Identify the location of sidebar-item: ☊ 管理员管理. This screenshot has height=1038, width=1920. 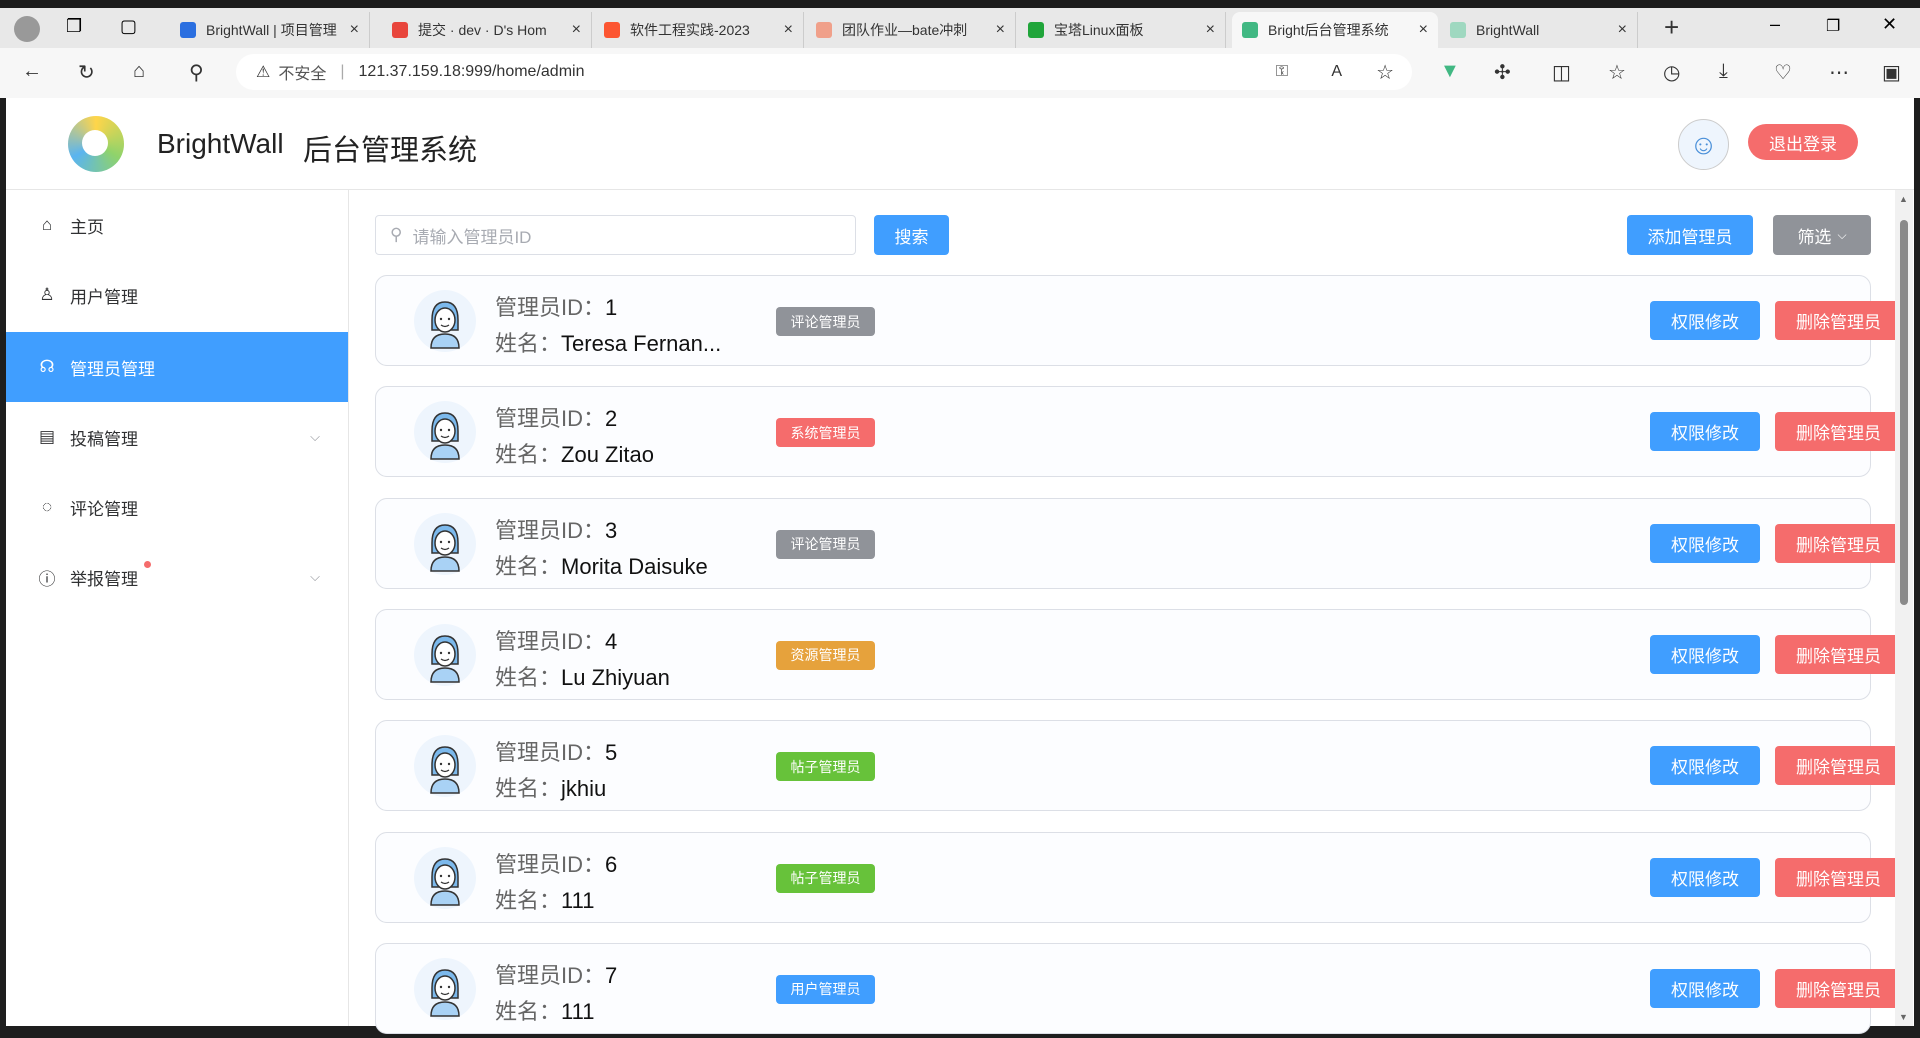
(177, 367).